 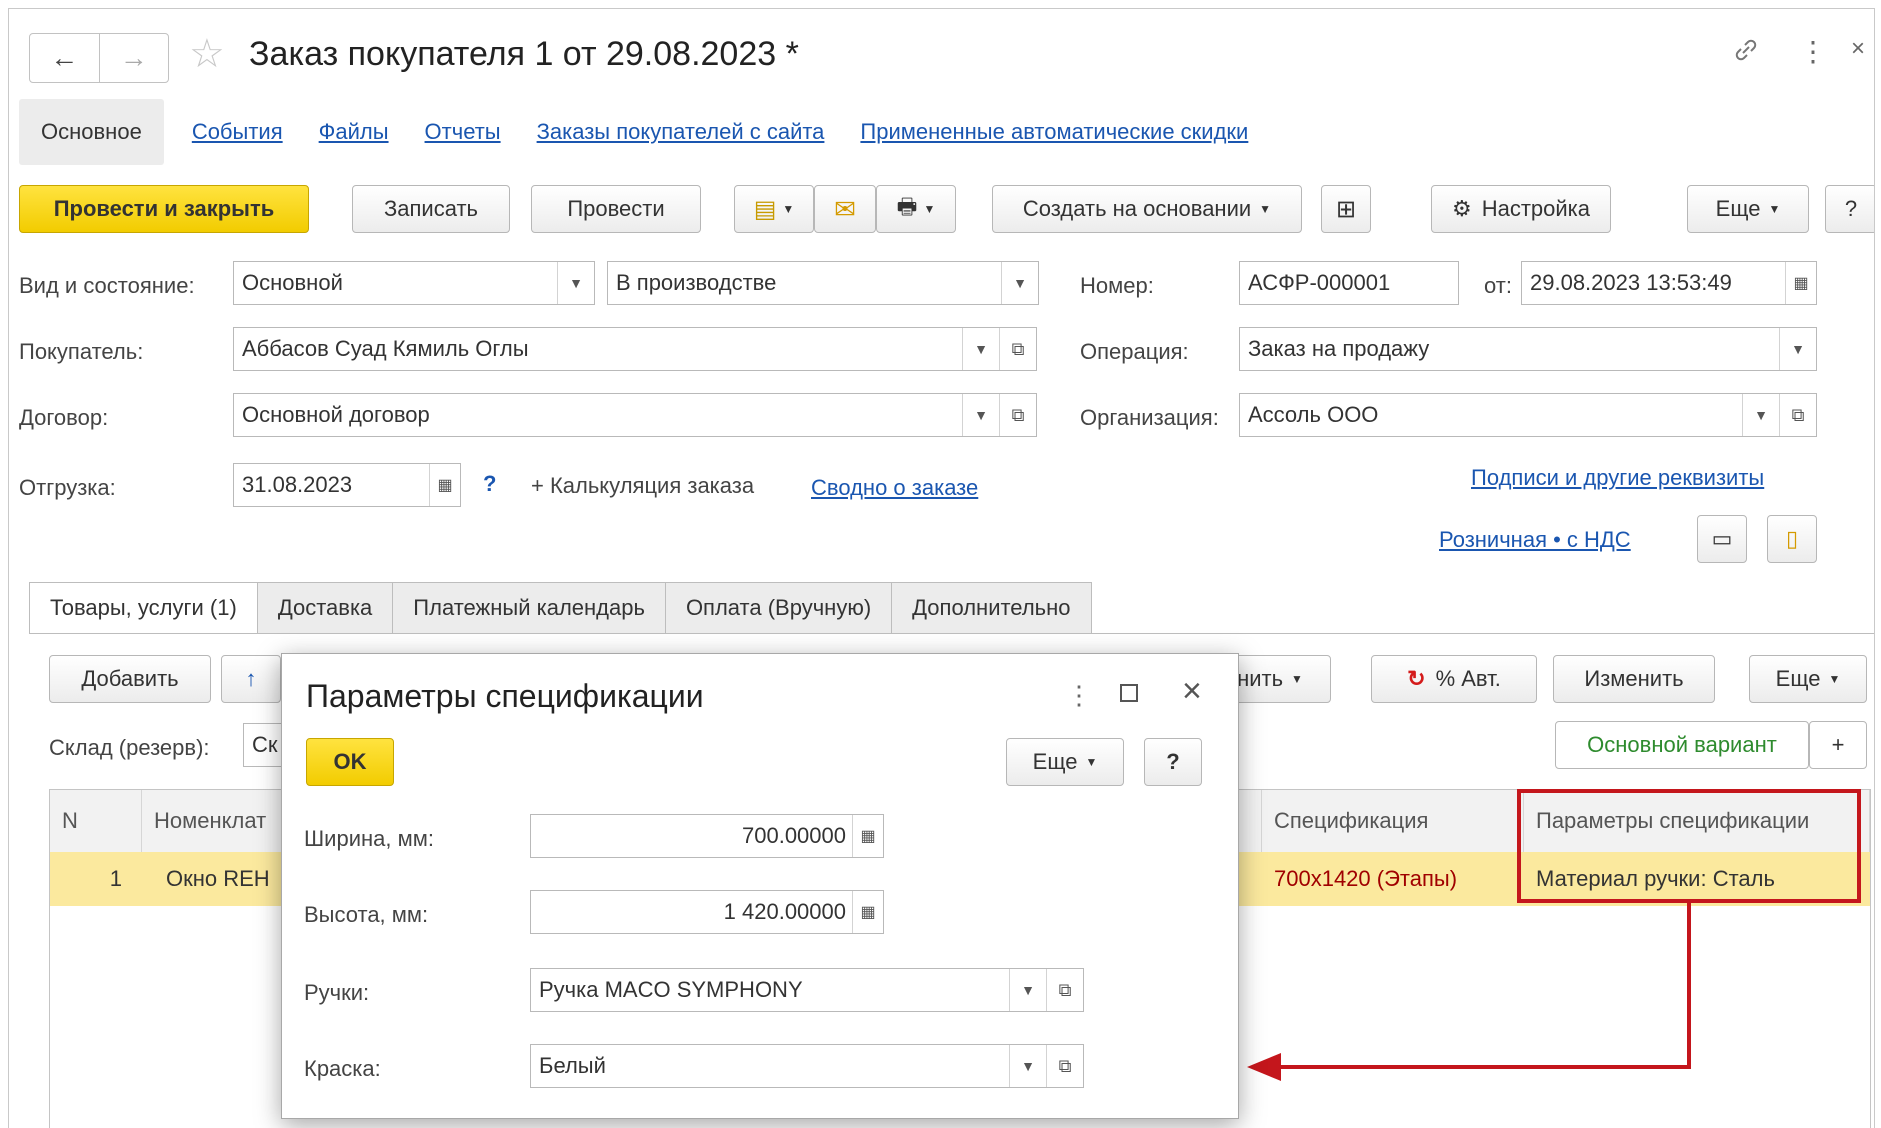 I want to click on close-icon: ×, so click(x=1192, y=691).